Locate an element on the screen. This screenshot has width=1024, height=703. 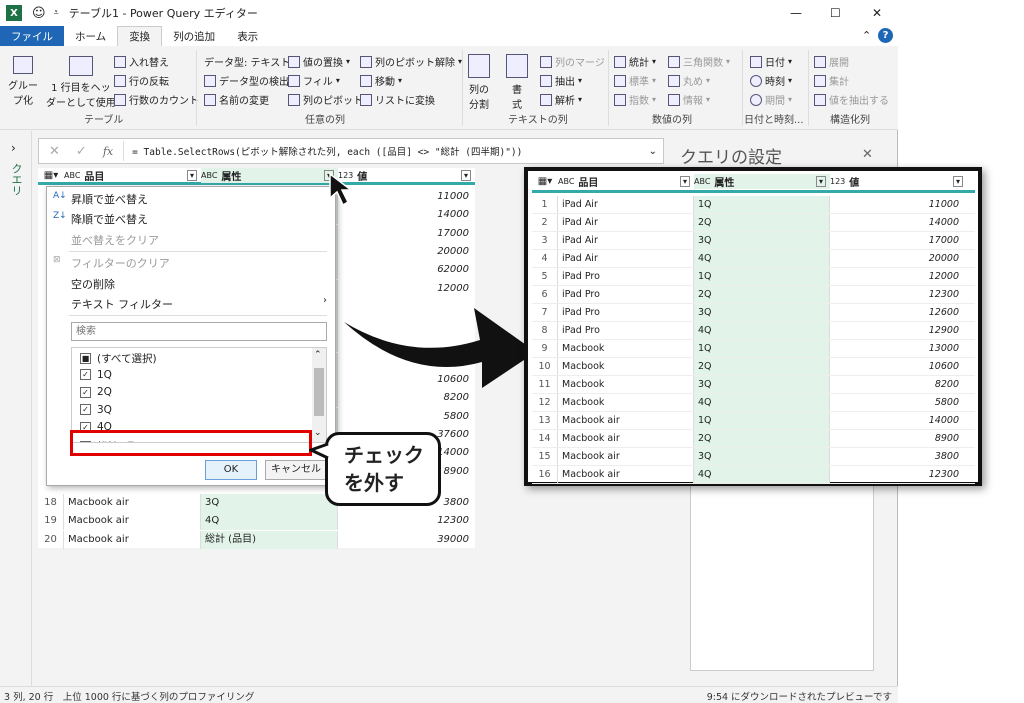
cell-value: 14000 is located at coordinates (406, 215).